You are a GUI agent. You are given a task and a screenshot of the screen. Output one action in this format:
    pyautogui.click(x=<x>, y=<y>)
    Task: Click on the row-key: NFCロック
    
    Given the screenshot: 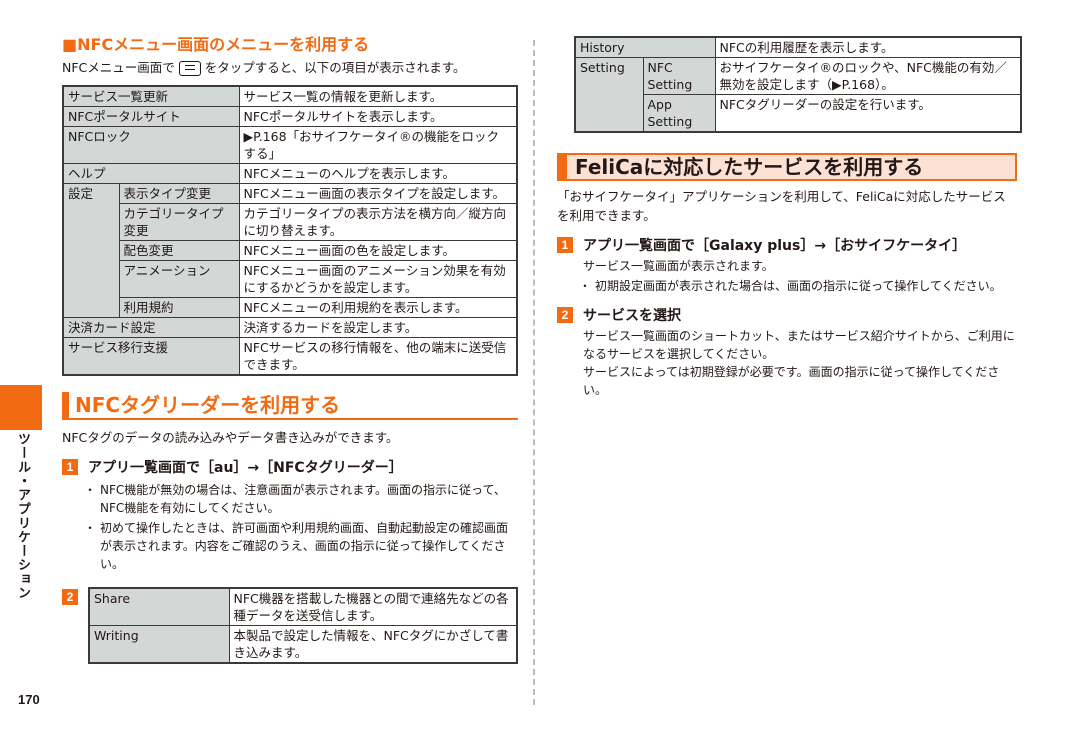 What is the action you would take?
    pyautogui.click(x=151, y=145)
    